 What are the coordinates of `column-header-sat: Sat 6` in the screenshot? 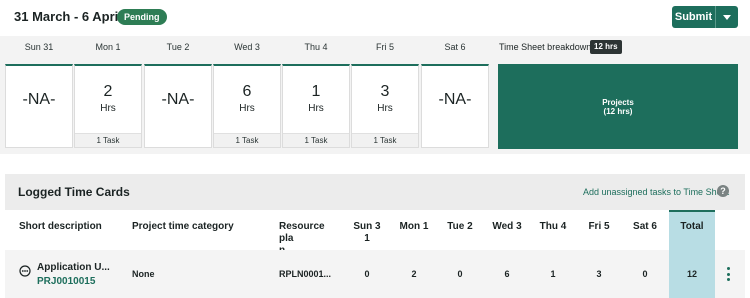 It's located at (645, 227).